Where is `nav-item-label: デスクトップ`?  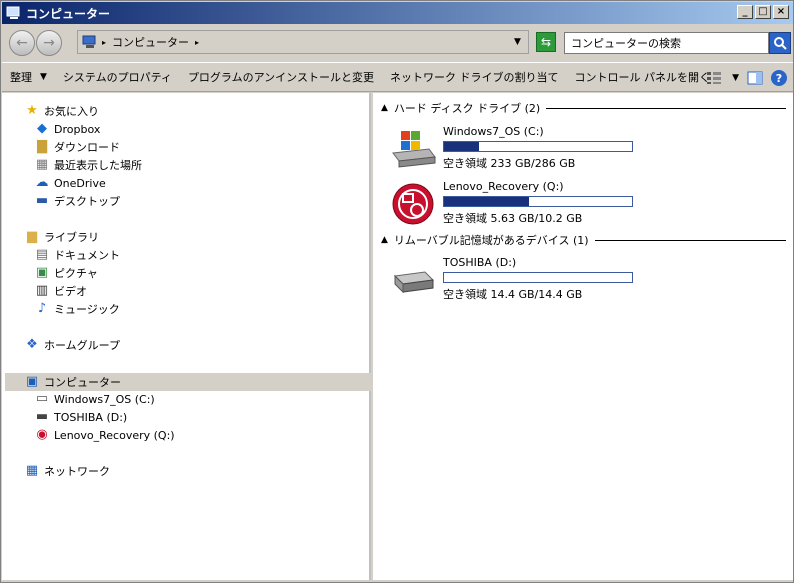
nav-item-label: デスクトップ is located at coordinates (87, 201).